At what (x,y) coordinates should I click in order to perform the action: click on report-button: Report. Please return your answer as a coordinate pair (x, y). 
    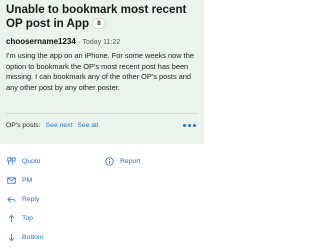
    Looking at the image, I should click on (122, 161).